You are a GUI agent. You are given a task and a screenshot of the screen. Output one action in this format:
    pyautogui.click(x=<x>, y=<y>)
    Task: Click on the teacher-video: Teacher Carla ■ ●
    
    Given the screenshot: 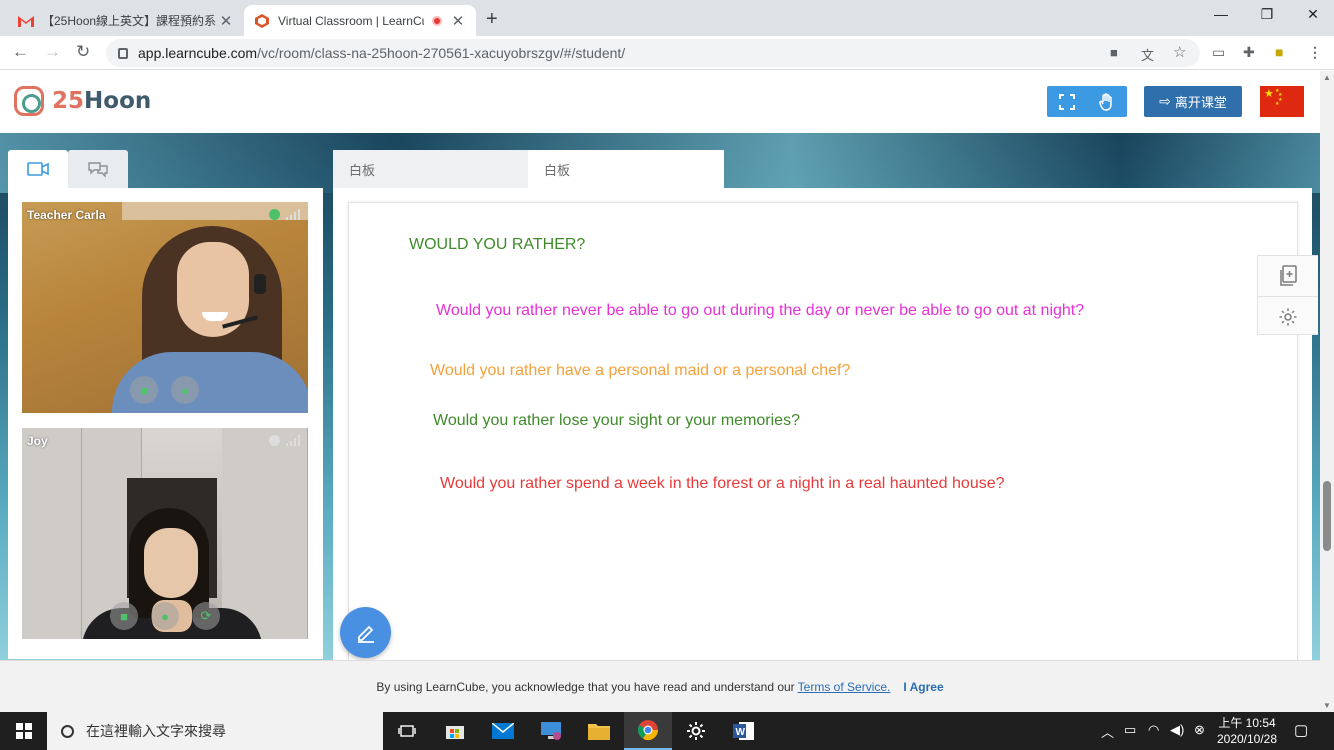 What is the action you would take?
    pyautogui.click(x=165, y=307)
    